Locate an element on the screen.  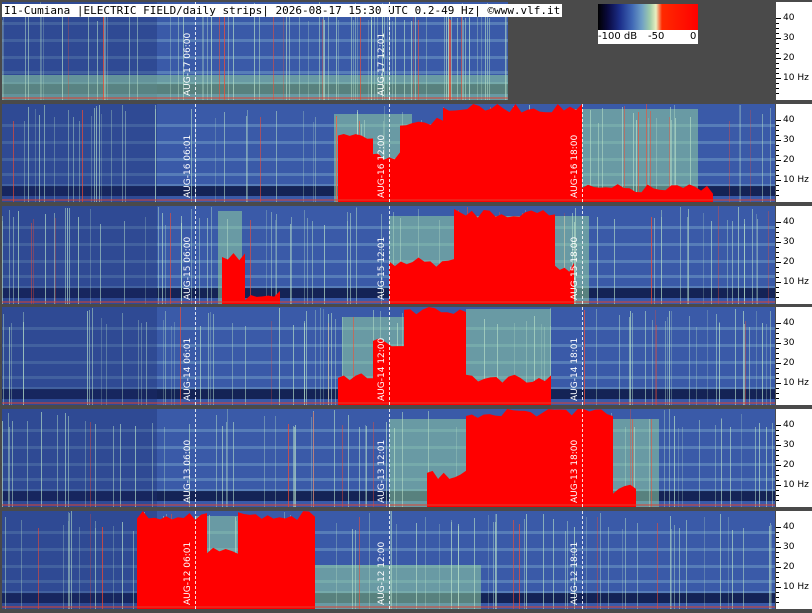
time-label: AUG-12 06:01 is located at coordinates (188, 573).